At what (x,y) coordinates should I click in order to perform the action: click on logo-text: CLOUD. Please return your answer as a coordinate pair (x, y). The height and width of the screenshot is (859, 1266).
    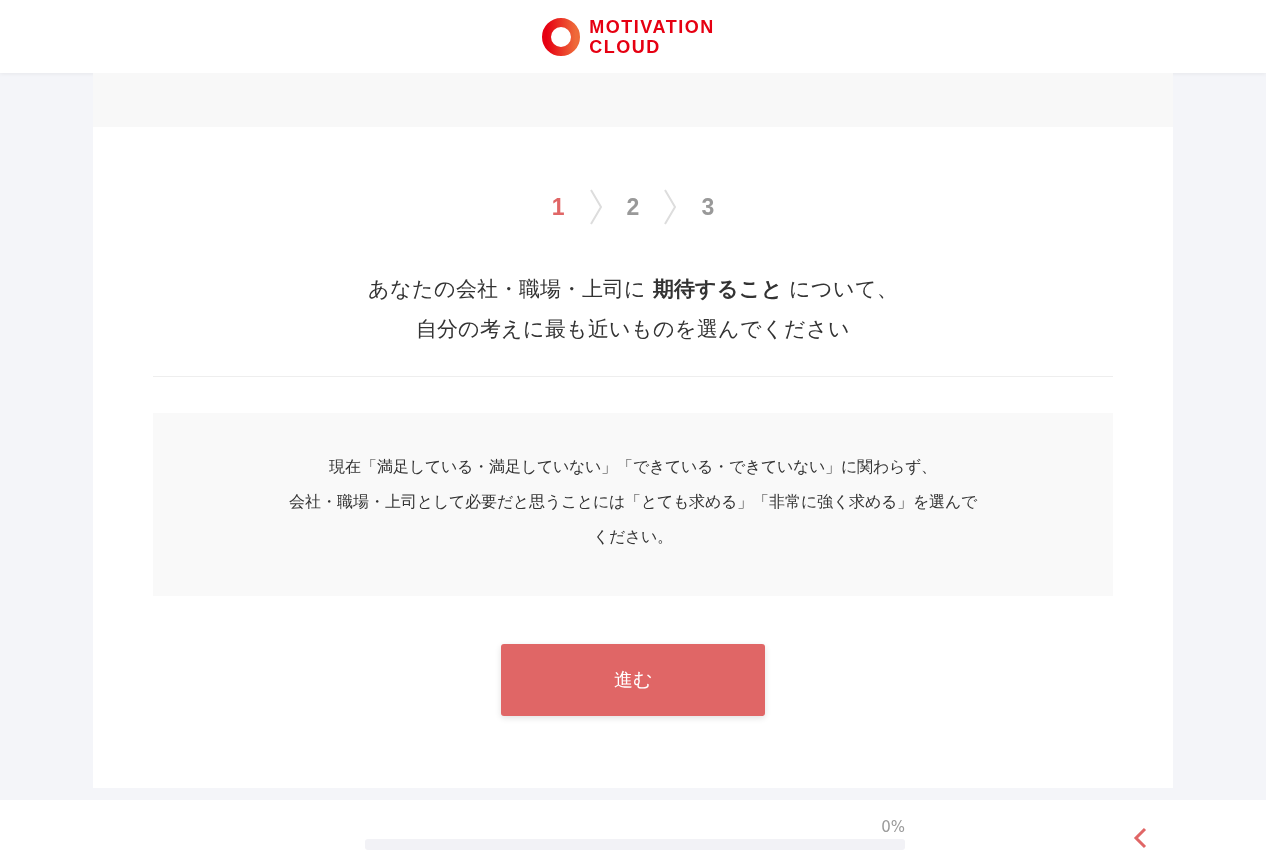
    Looking at the image, I should click on (625, 46).